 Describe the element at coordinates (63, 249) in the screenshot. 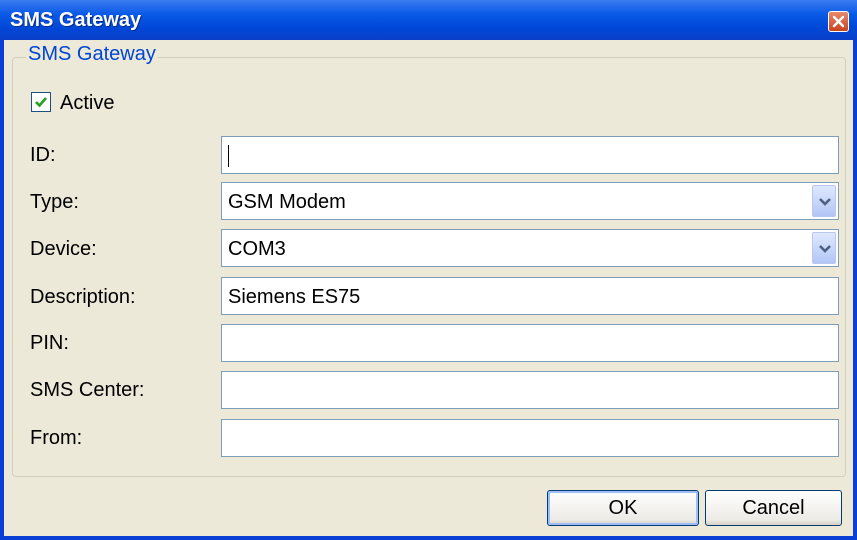

I see `device-label: Device:` at that location.